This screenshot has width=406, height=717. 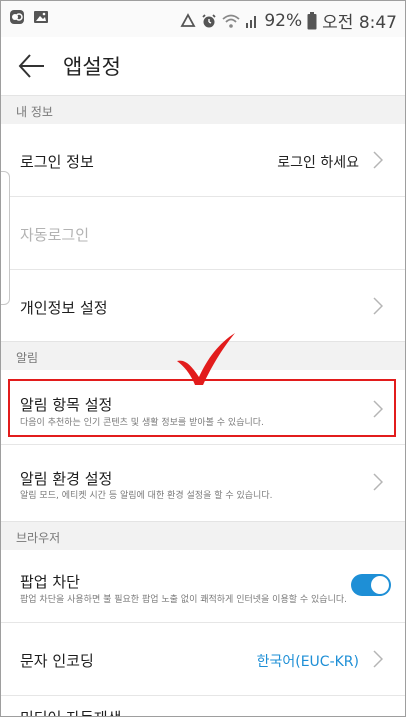 What do you see at coordinates (231, 21) in the screenshot?
I see `wifi-icon` at bounding box center [231, 21].